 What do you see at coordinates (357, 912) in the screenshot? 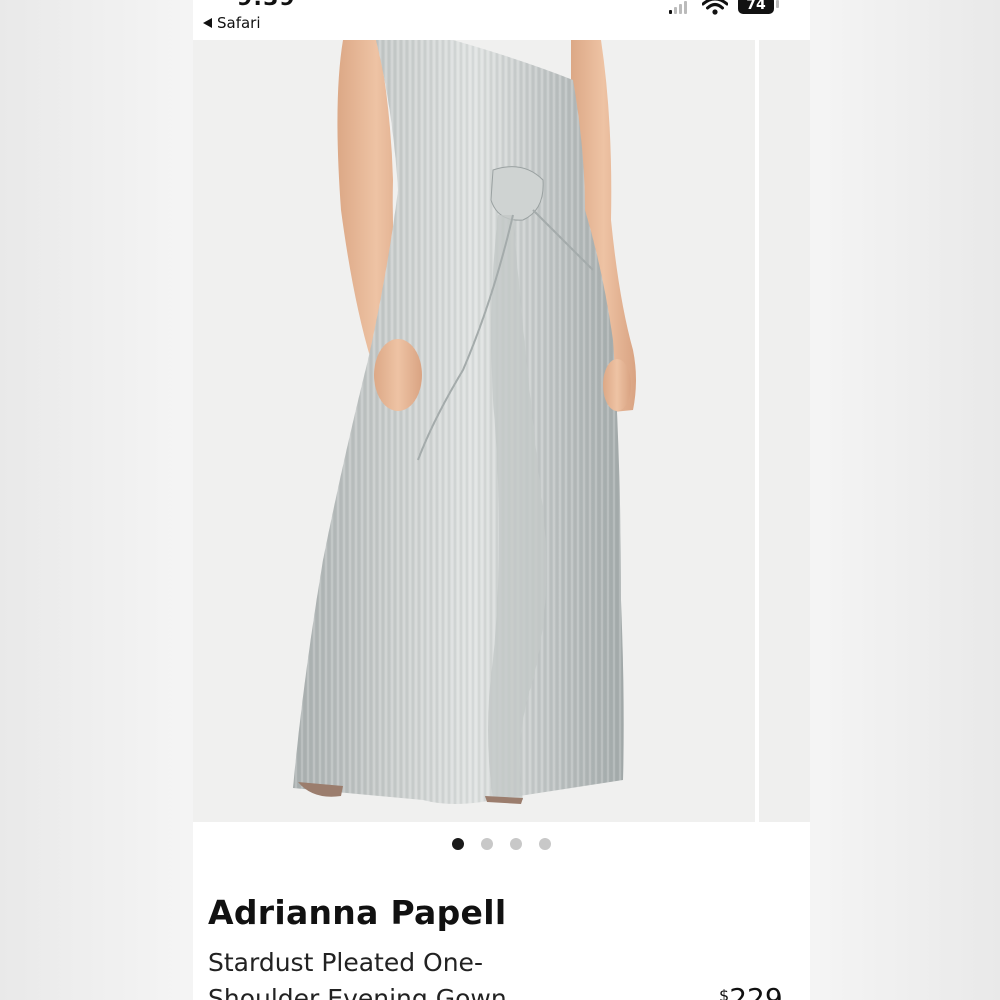
I see `product-brand: Adrianna Papell` at bounding box center [357, 912].